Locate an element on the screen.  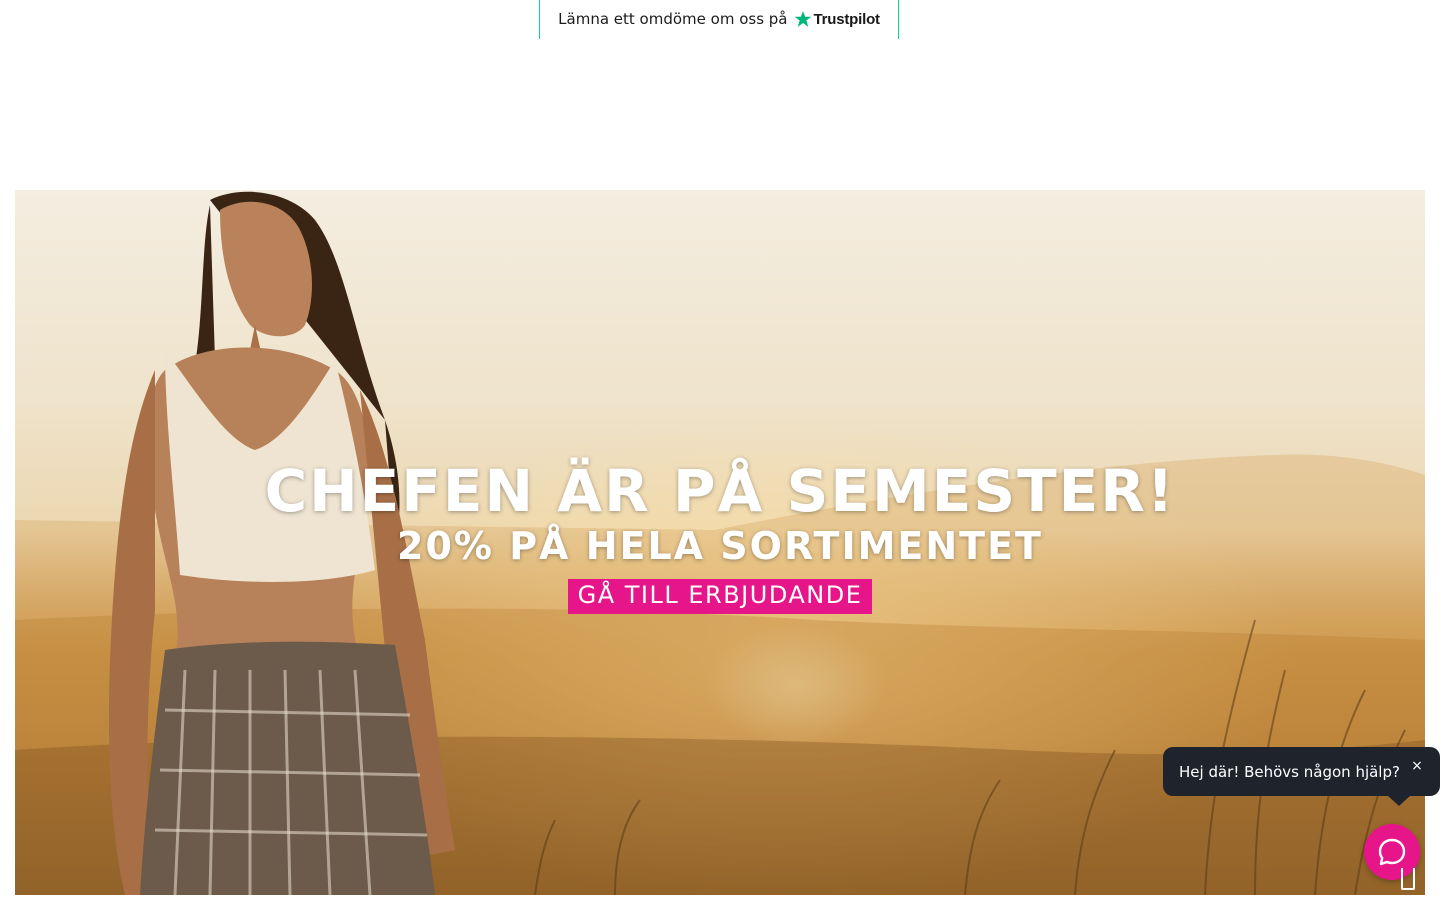
trustpilot-logo: Trustpilot is located at coordinates (837, 19).